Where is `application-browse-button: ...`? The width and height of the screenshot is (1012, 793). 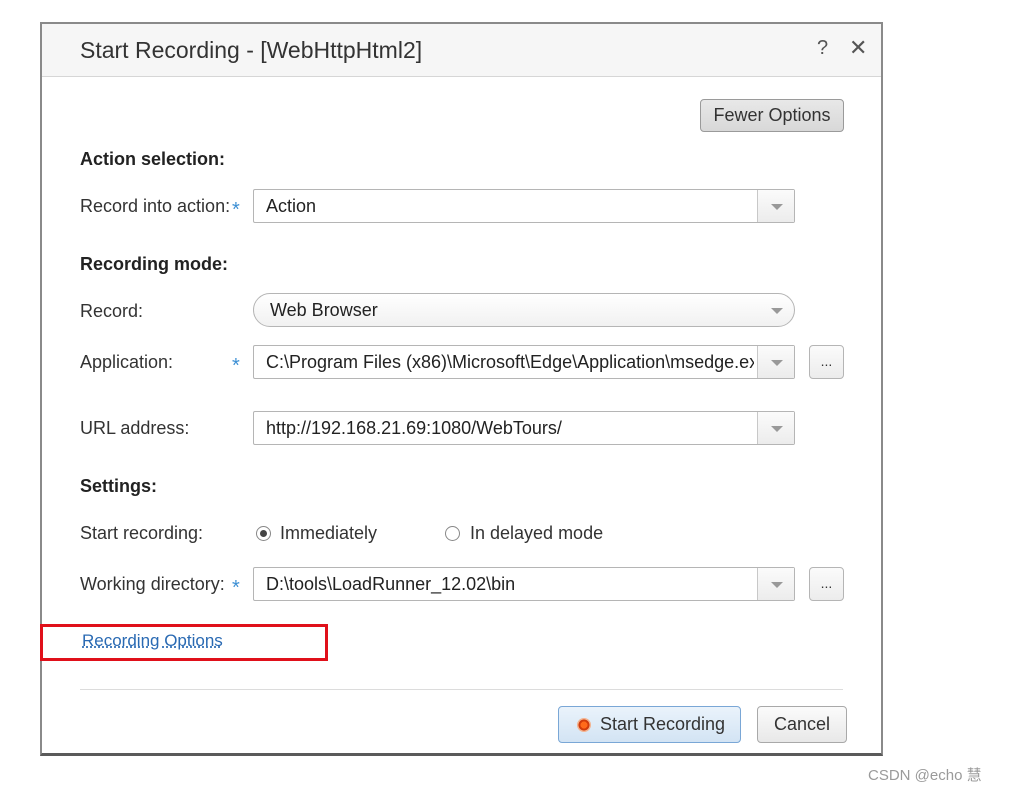 application-browse-button: ... is located at coordinates (826, 362).